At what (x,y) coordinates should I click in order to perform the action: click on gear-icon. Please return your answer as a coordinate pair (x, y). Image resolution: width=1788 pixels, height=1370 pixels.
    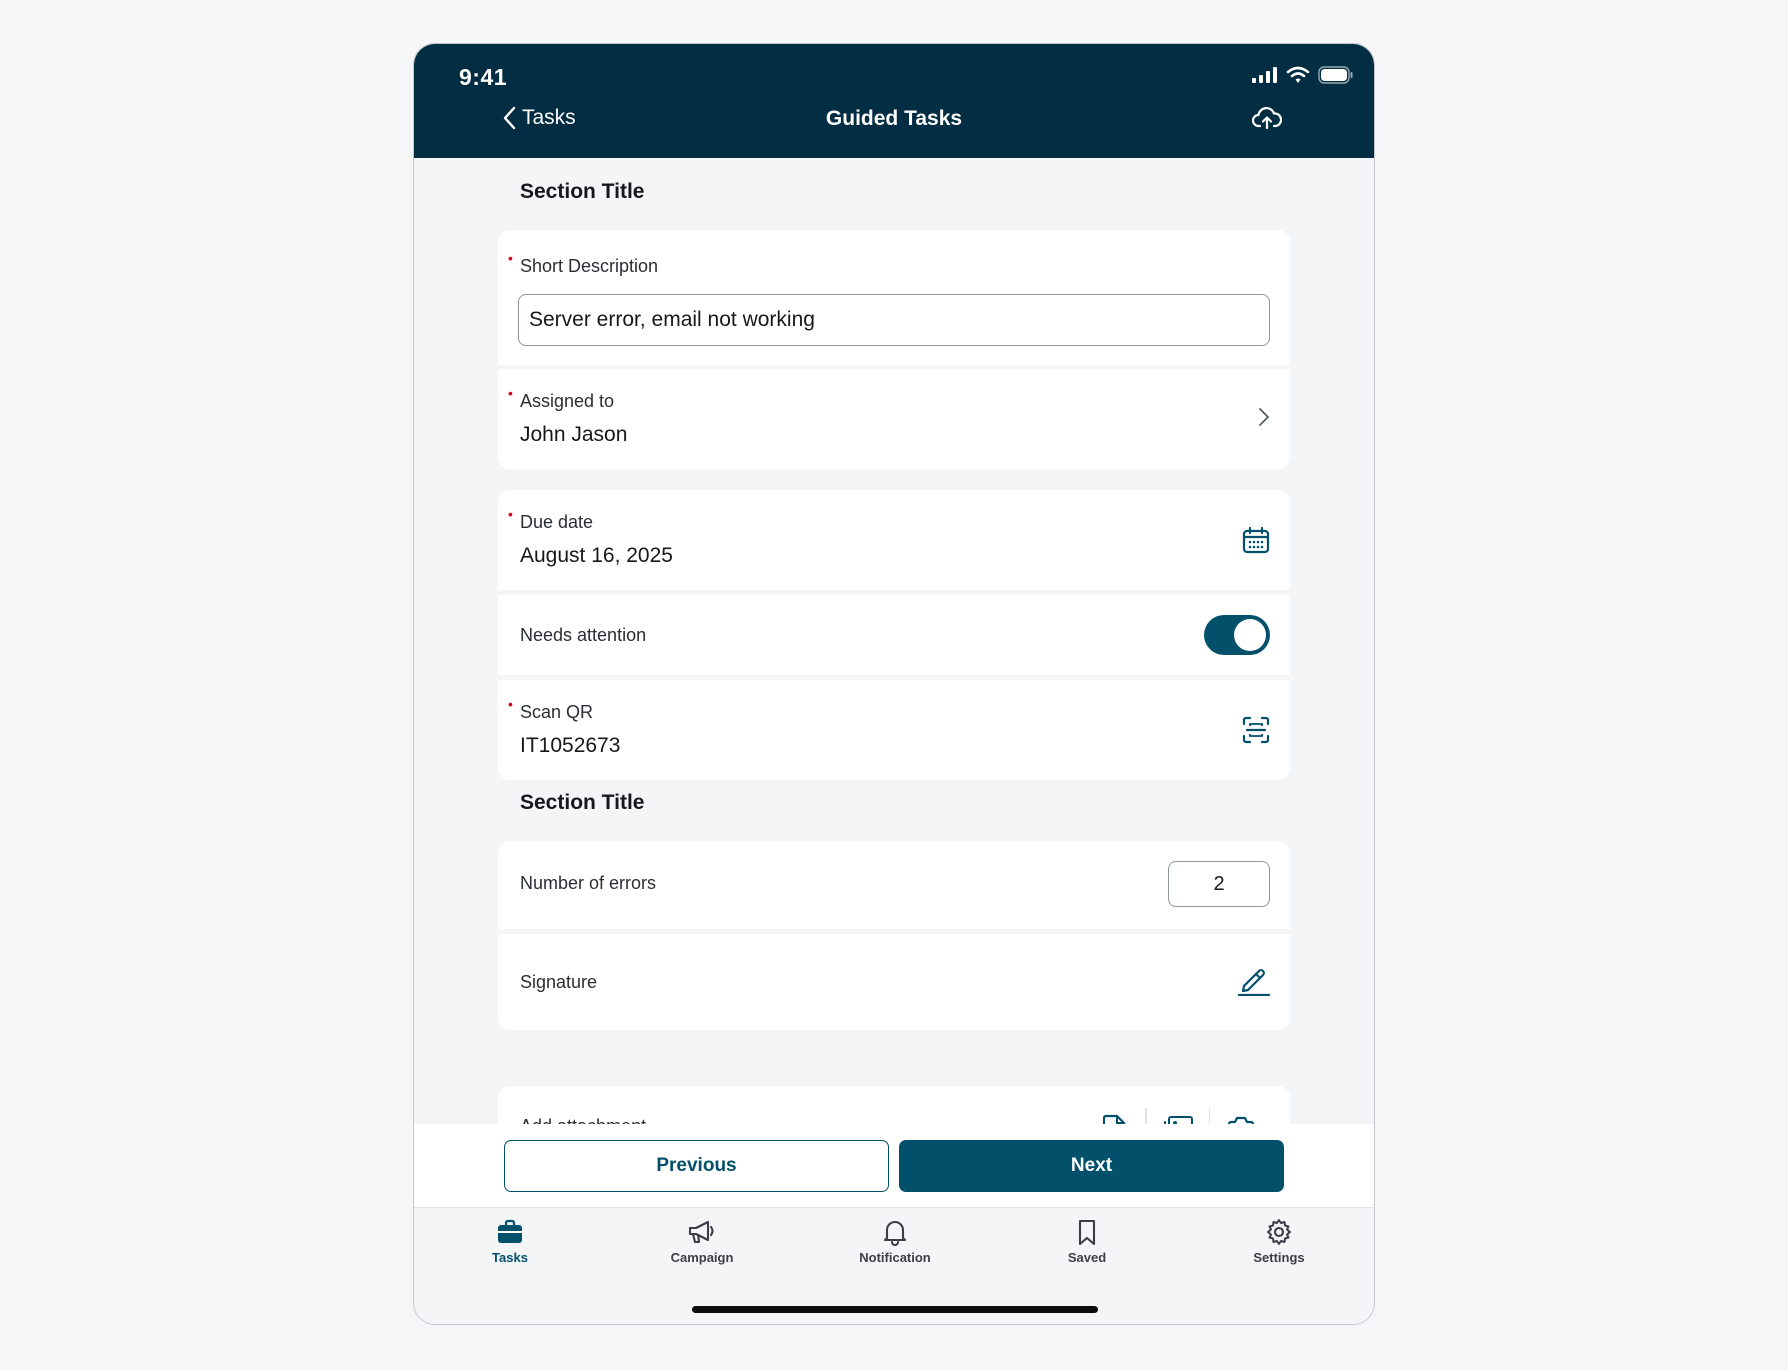
    Looking at the image, I should click on (1279, 1232).